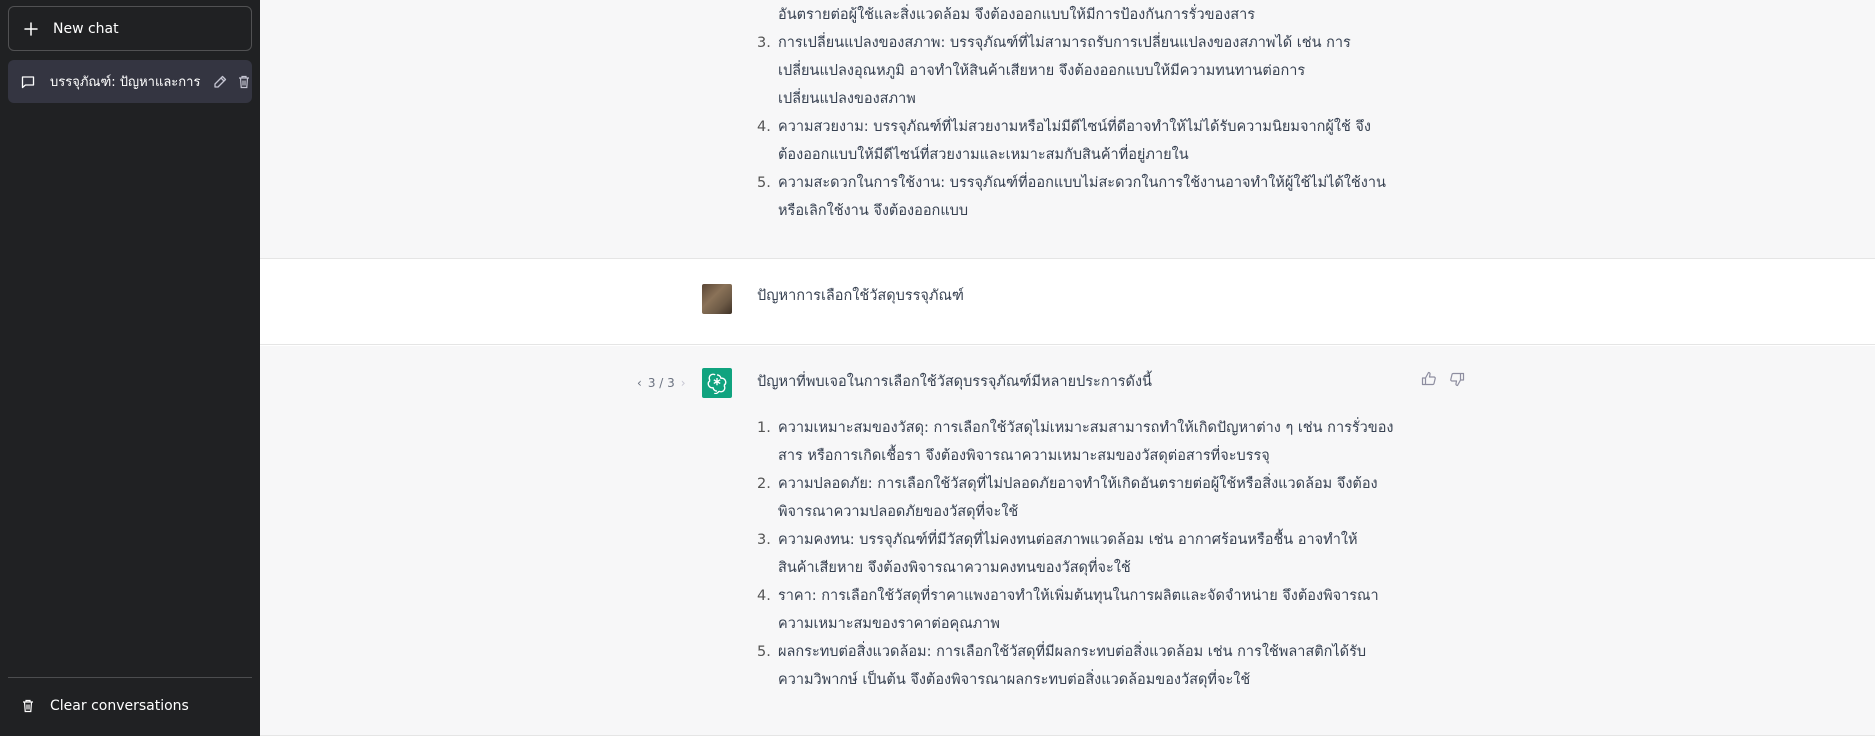  I want to click on user-message-text: ปัญหาการเลือกใช้วัสดุบรรจุภัณฑ์, so click(860, 296).